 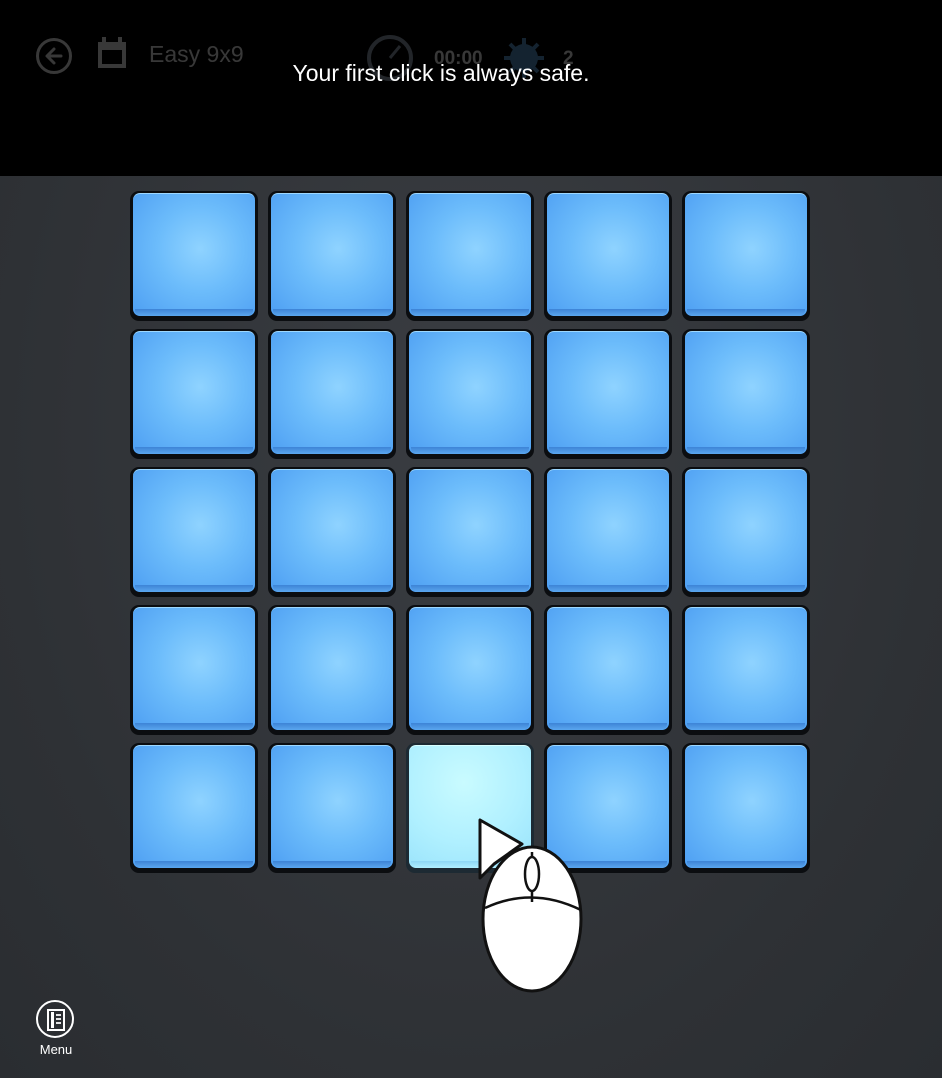 I want to click on tile-r4-c3, so click(x=470, y=670).